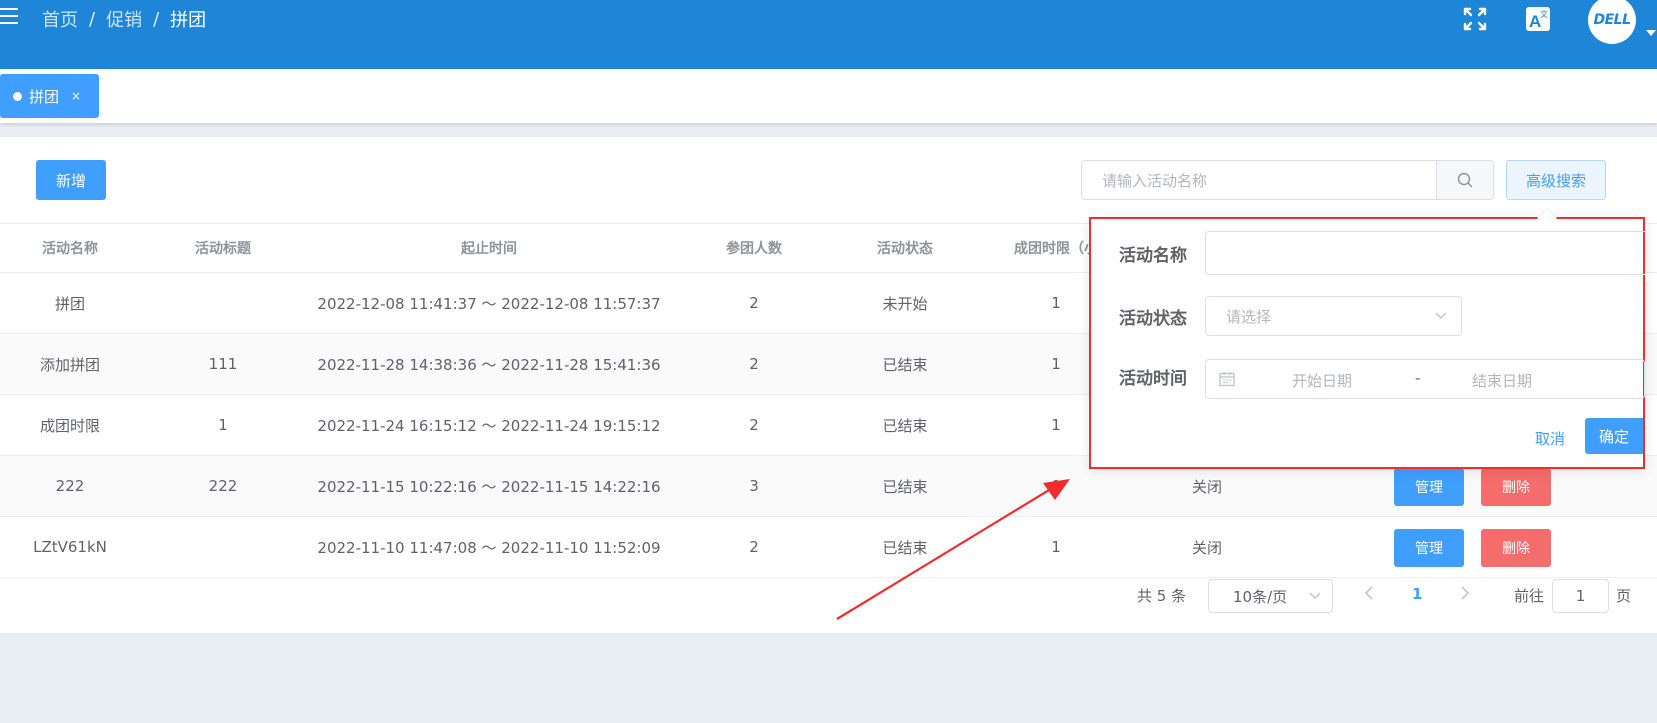 This screenshot has height=723, width=1657. Describe the element at coordinates (223, 486) in the screenshot. I see `cell-title: 222` at that location.